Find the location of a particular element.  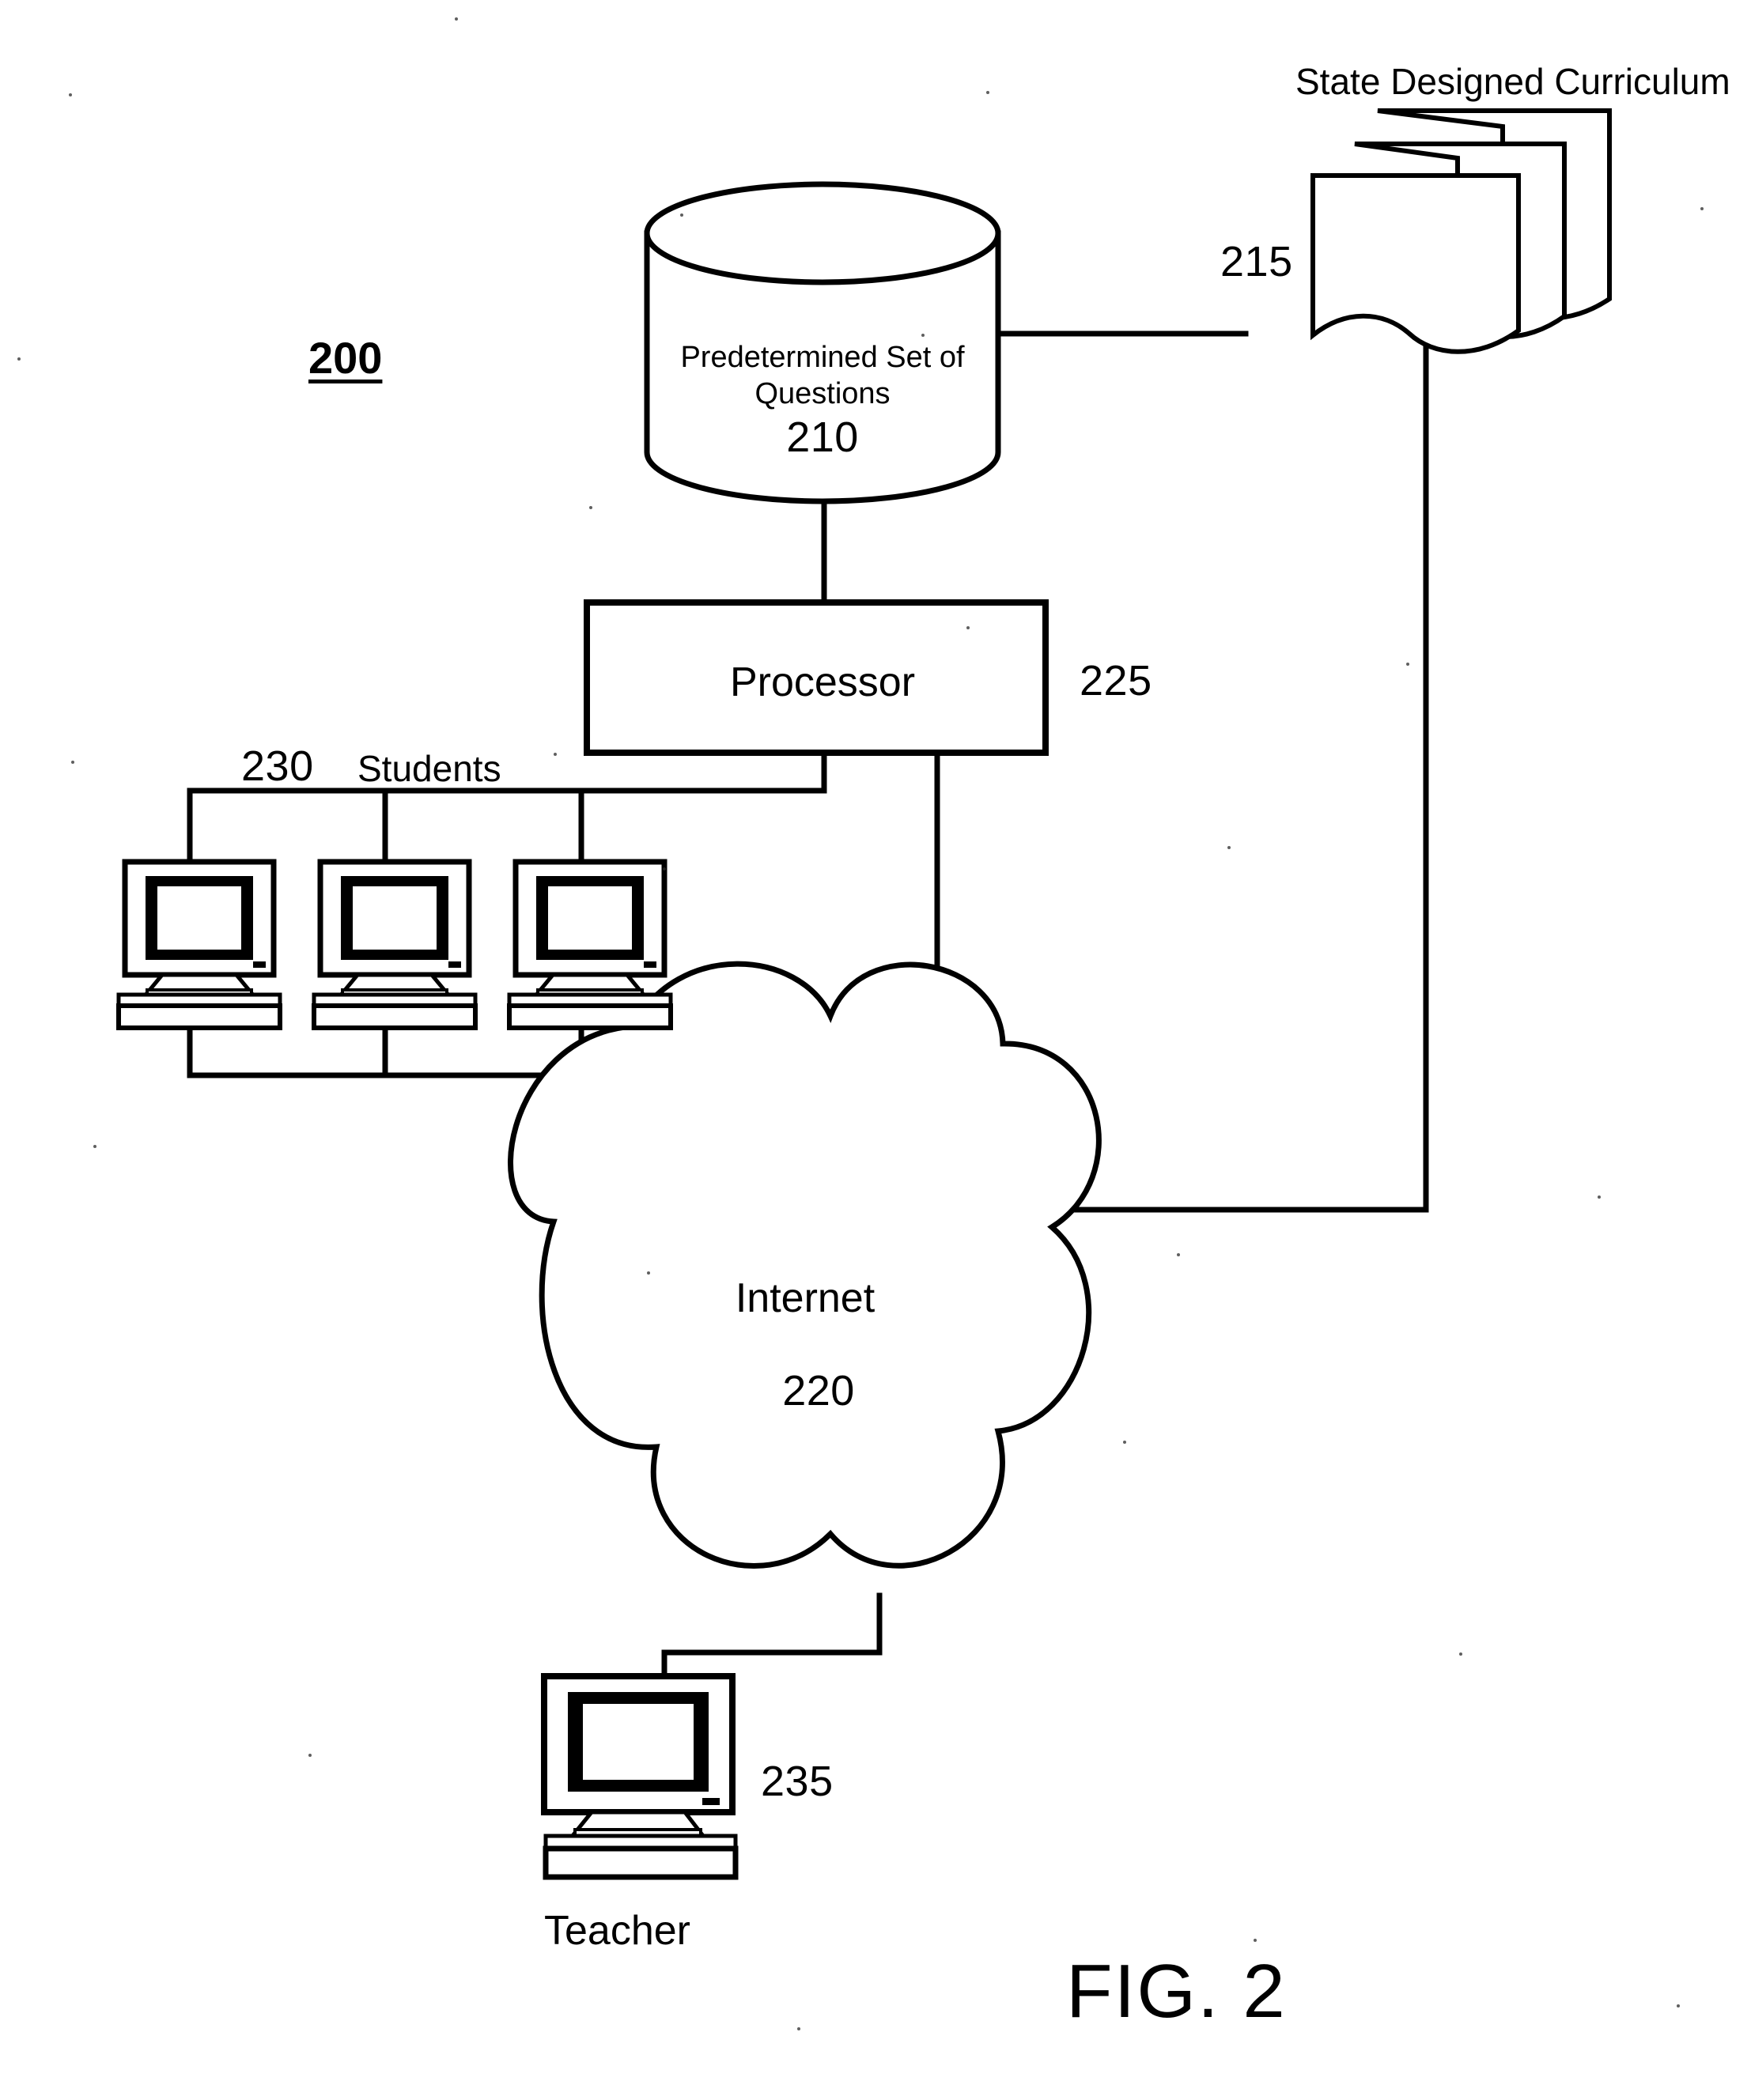

internet-label: Internet is located at coordinates (805, 1298).